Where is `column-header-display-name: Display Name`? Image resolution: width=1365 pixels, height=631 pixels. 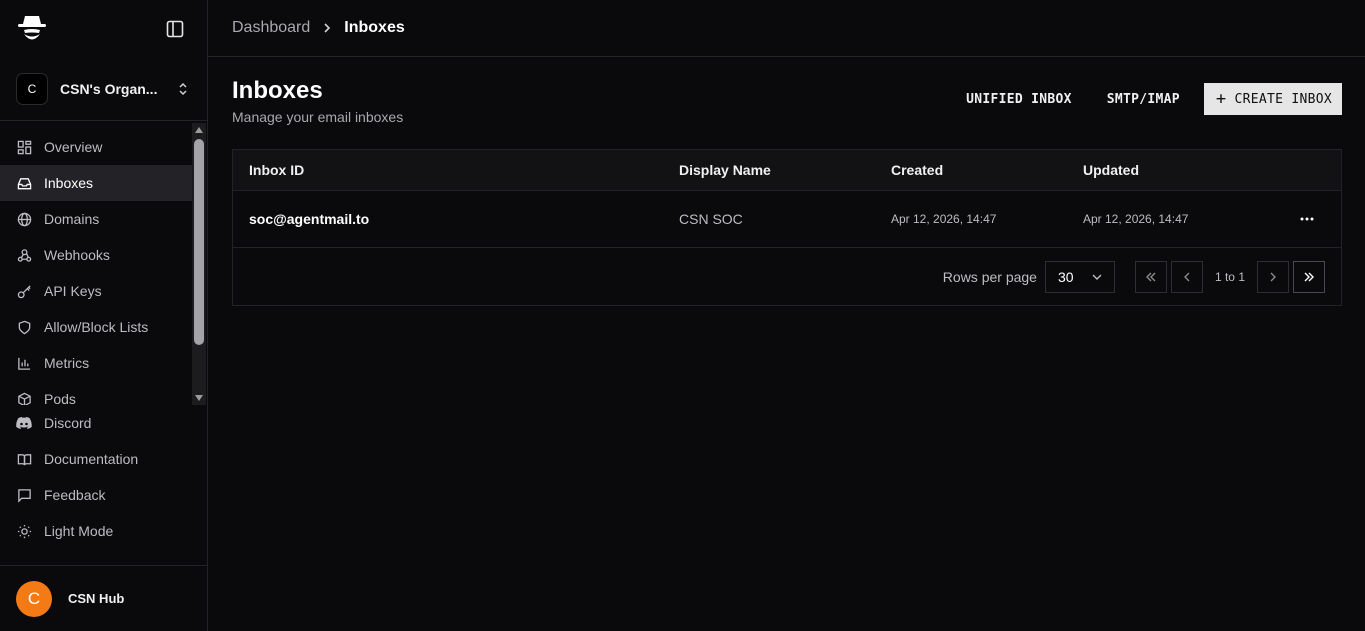 column-header-display-name: Display Name is located at coordinates (725, 170).